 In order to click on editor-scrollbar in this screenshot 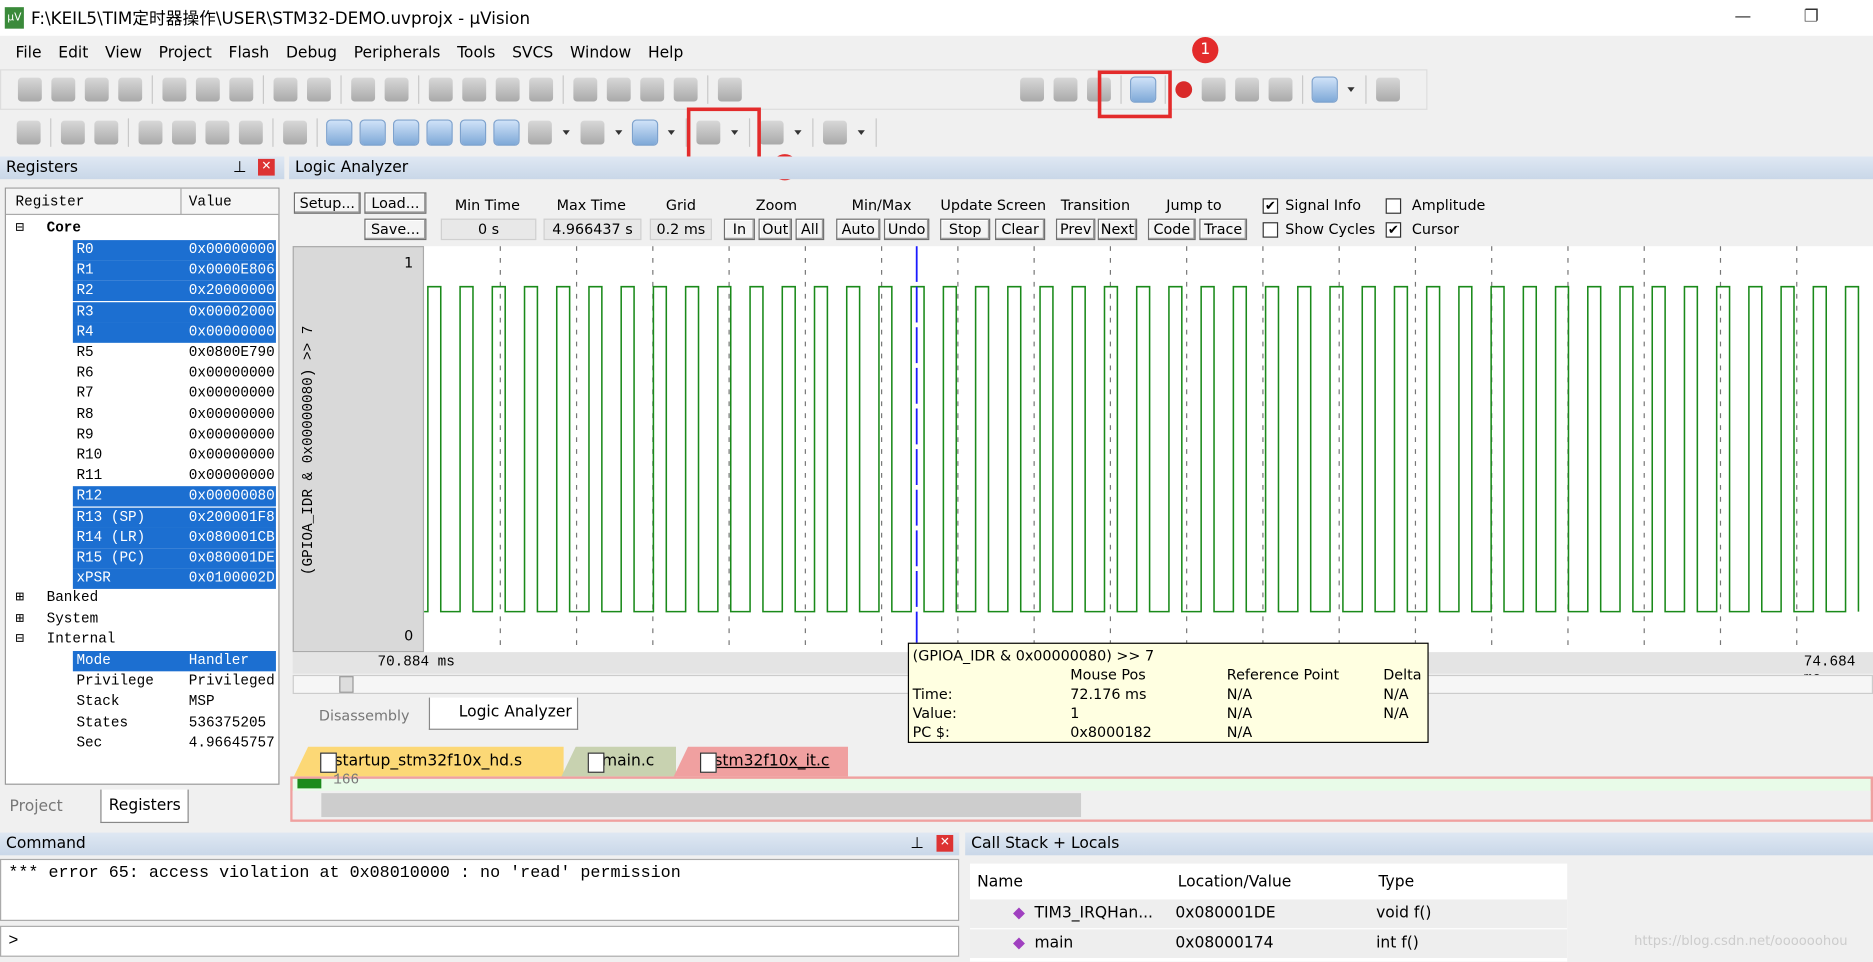, I will do `click(1081, 805)`.